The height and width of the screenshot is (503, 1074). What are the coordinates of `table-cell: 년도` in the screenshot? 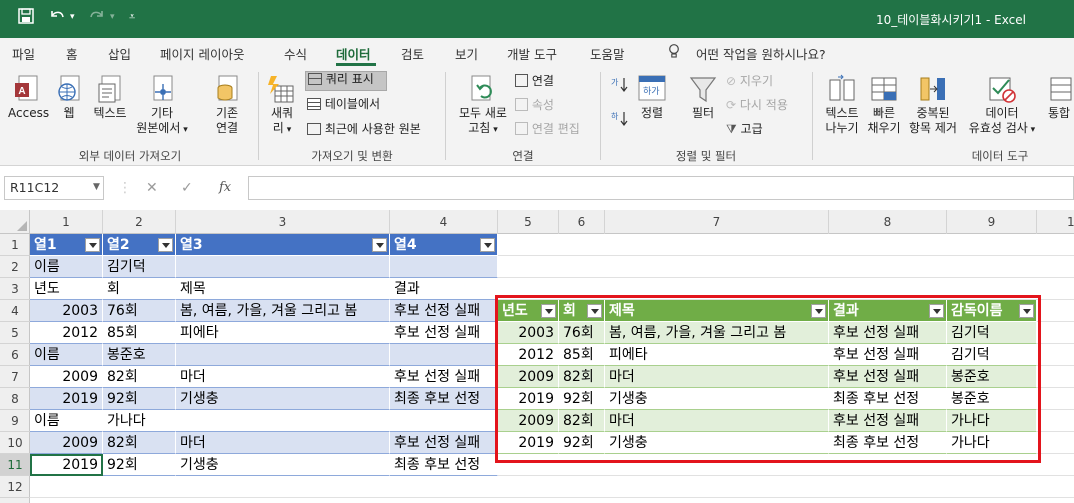 It's located at (66, 289).